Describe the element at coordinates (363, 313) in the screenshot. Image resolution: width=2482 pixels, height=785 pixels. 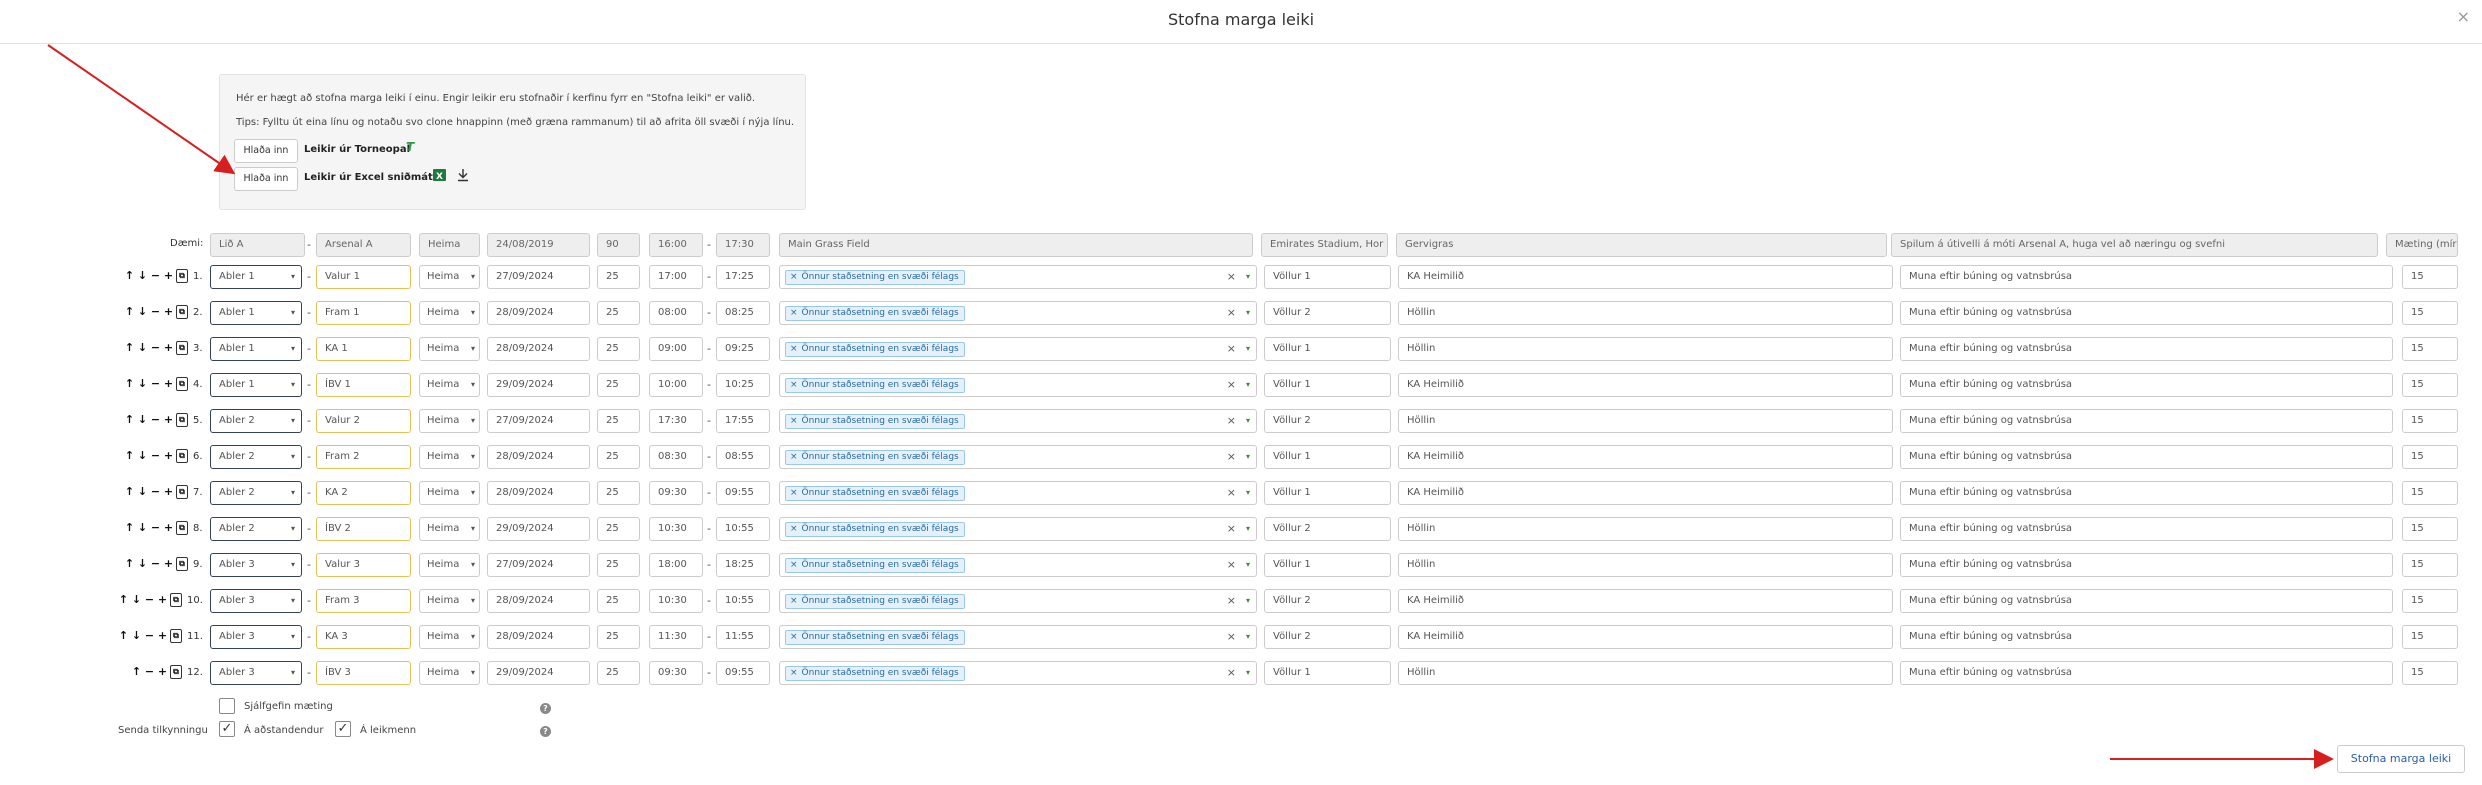
I see `opponent-field: Fram 1` at that location.